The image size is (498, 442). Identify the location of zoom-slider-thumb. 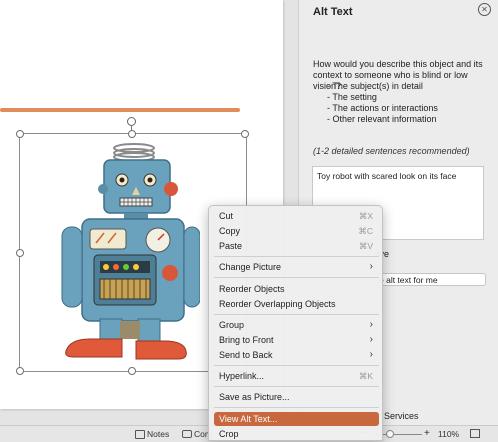
(390, 434).